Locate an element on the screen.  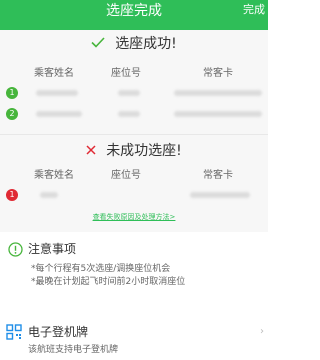
notes-title: 注意事项 is located at coordinates (52, 249).